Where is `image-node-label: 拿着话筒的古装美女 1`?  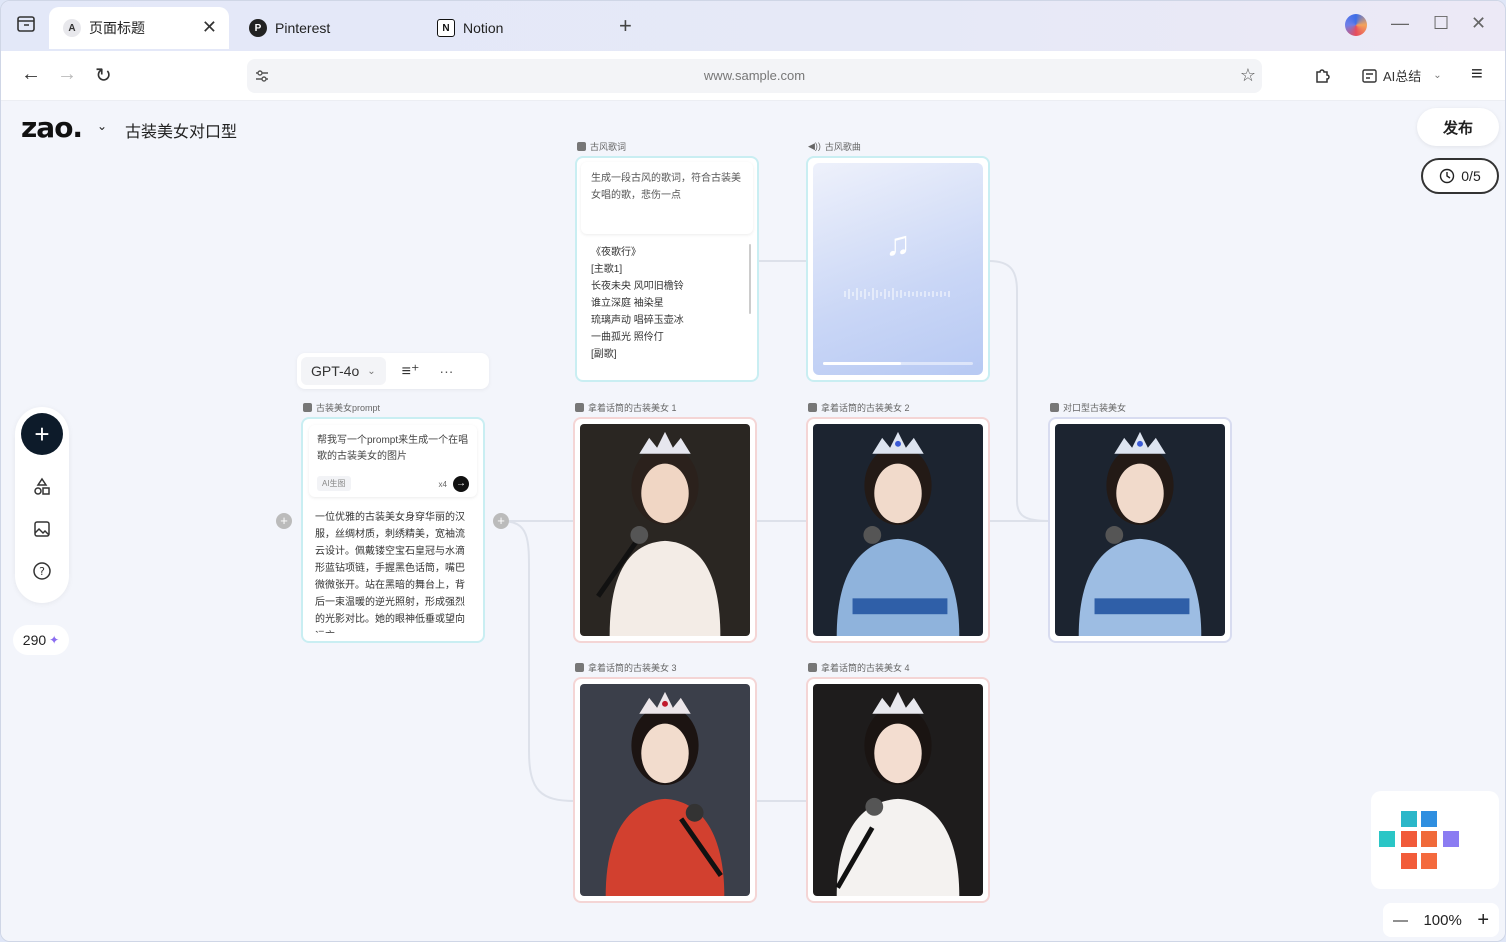 image-node-label: 拿着话筒的古装美女 1 is located at coordinates (626, 407).